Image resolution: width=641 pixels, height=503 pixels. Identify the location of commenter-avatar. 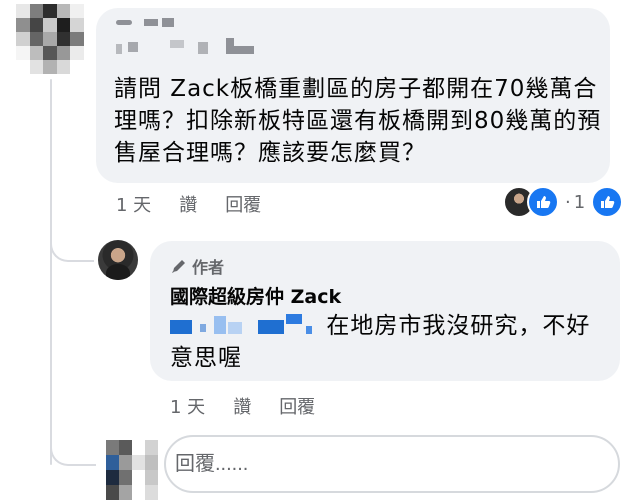
(50, 39).